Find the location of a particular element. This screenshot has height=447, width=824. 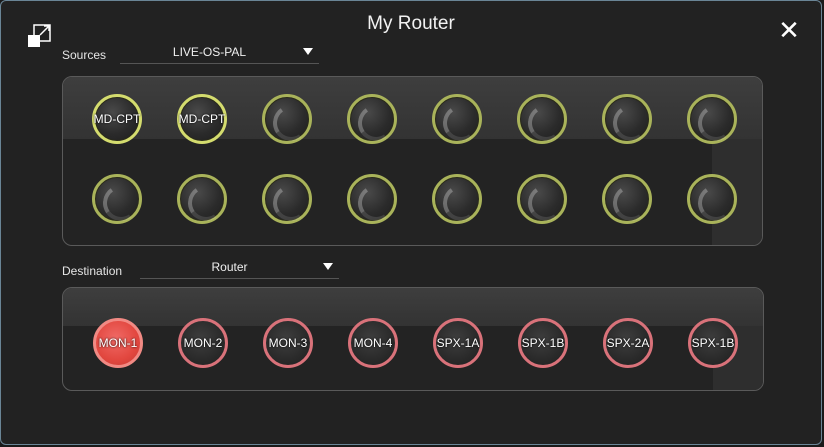

destination-button-label: MON-2 is located at coordinates (203, 343).